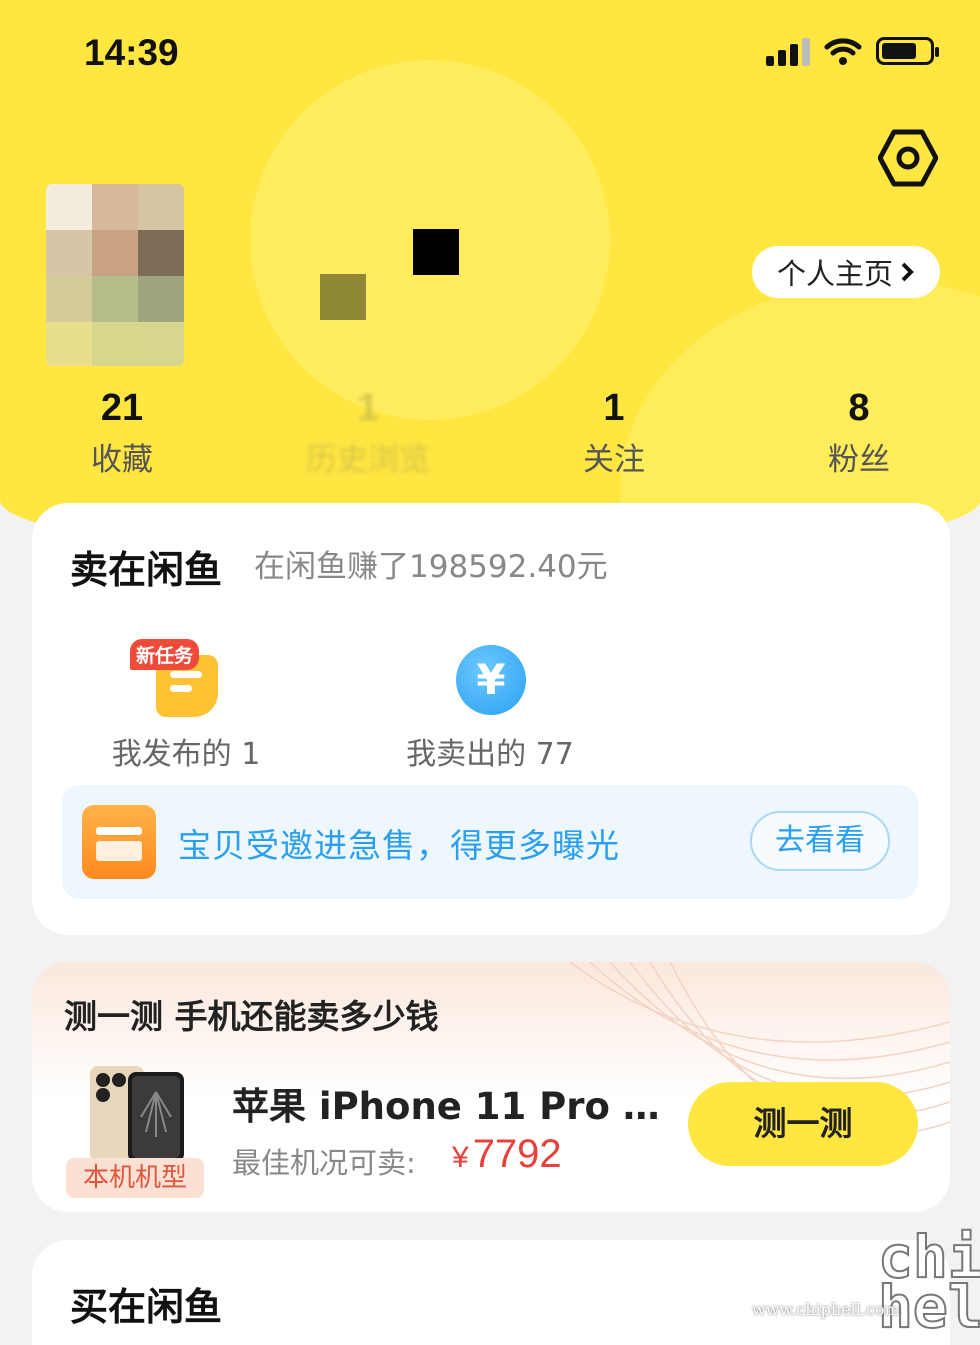 The image size is (980, 1345). What do you see at coordinates (131, 52) in the screenshot?
I see `status-time: 14:39` at bounding box center [131, 52].